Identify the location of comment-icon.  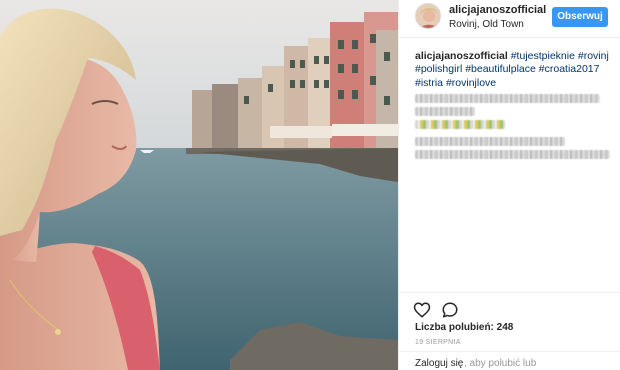
(450, 310).